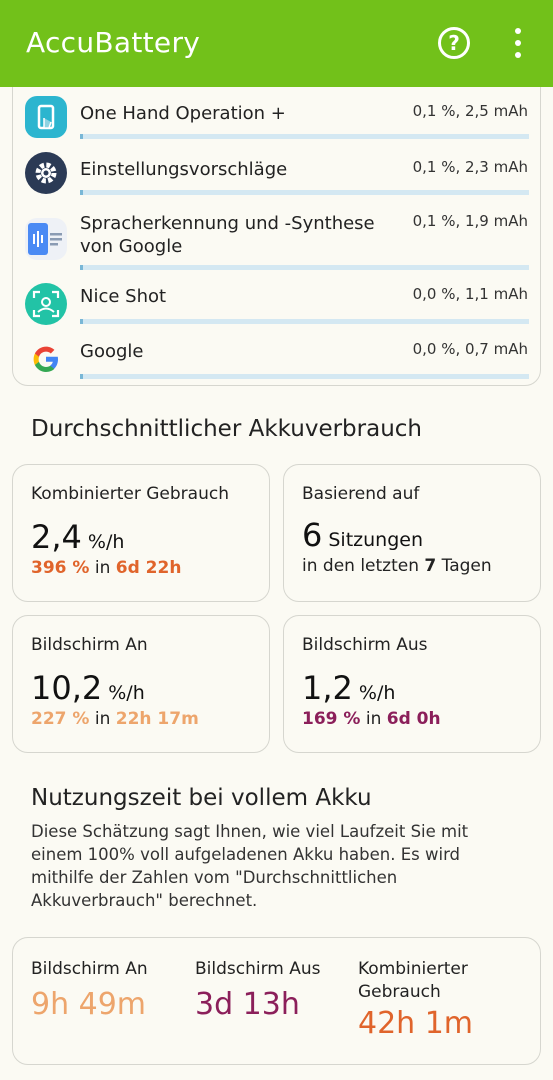 The image size is (553, 1080). What do you see at coordinates (46, 304) in the screenshot?
I see `nice-shot-icon` at bounding box center [46, 304].